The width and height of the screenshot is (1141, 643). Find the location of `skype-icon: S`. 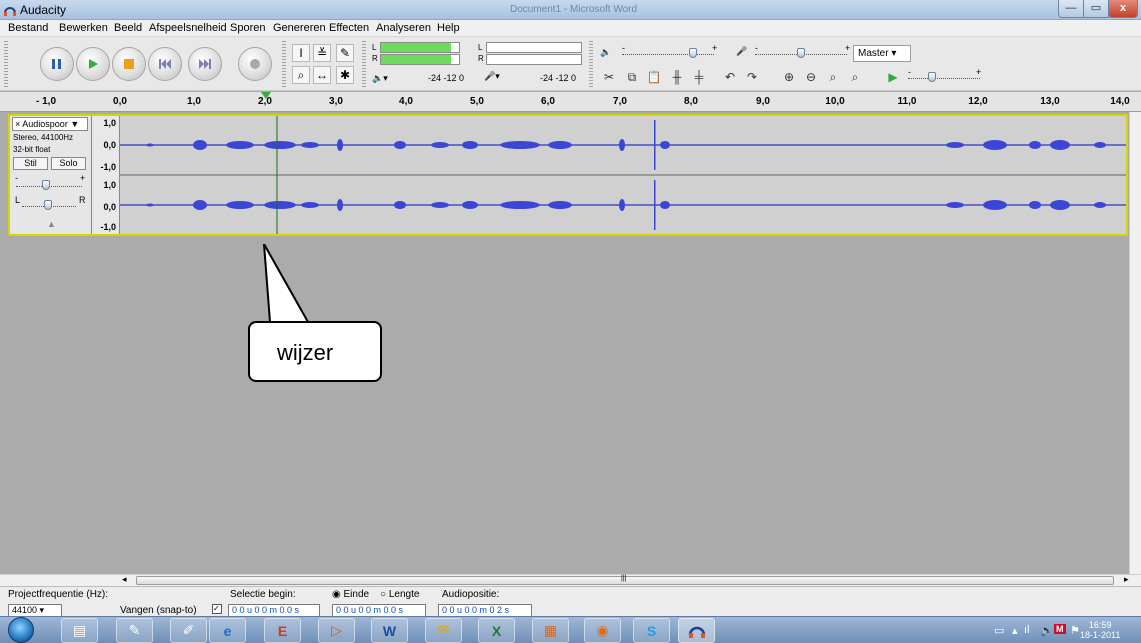

skype-icon: S is located at coordinates (651, 630).